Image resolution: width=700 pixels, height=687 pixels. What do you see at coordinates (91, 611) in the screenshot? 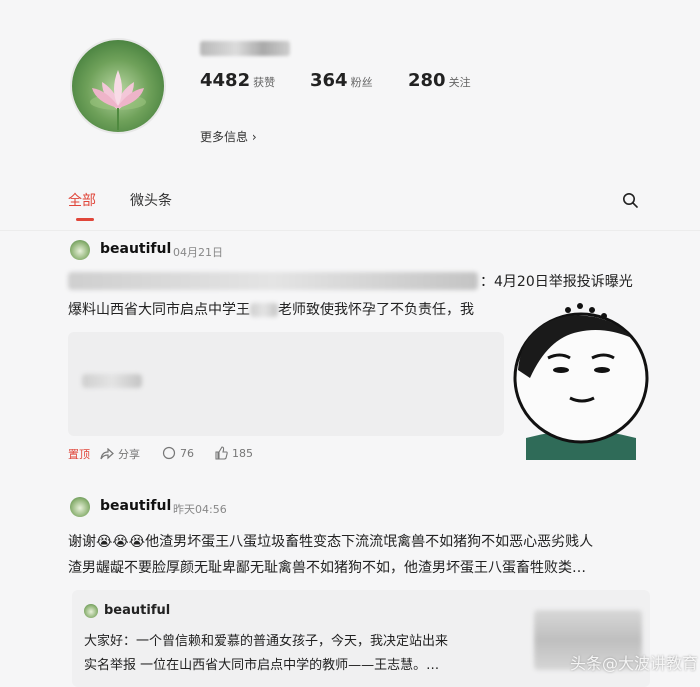
I see `quote-avatar` at bounding box center [91, 611].